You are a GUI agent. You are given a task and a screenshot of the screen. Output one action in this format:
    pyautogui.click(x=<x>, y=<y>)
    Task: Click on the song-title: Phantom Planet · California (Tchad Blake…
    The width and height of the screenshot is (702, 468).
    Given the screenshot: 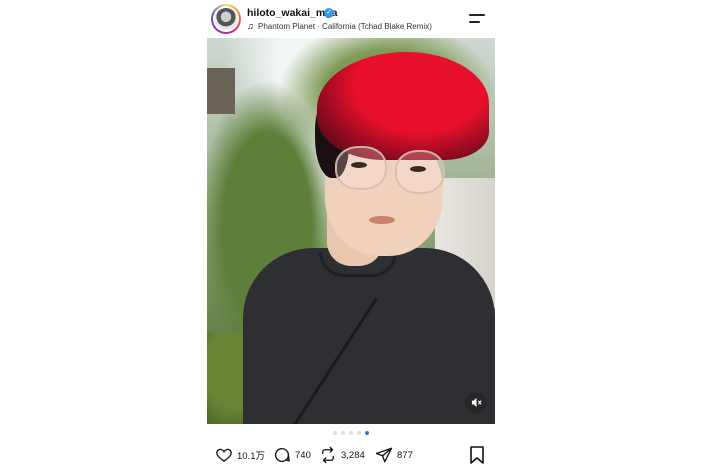 What is the action you would take?
    pyautogui.click(x=345, y=26)
    